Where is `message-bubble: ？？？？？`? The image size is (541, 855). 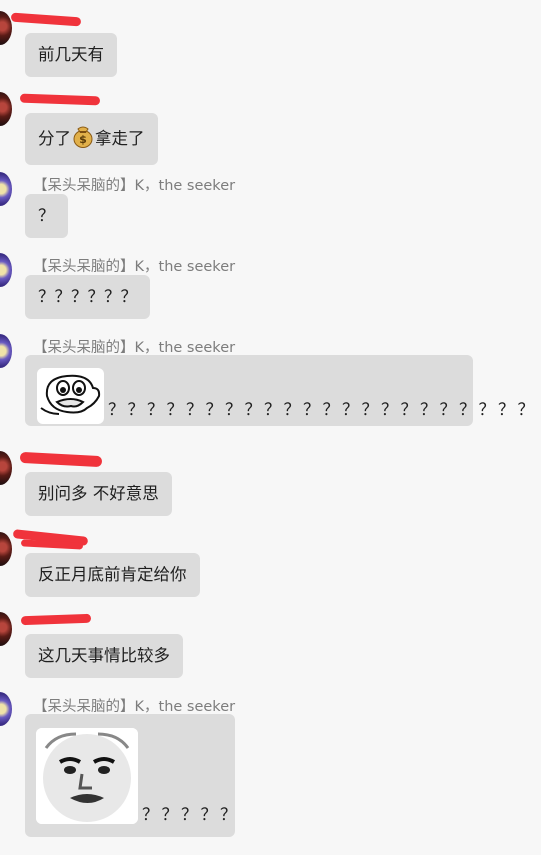
message-bubble: ？？？？？ is located at coordinates (131, 775).